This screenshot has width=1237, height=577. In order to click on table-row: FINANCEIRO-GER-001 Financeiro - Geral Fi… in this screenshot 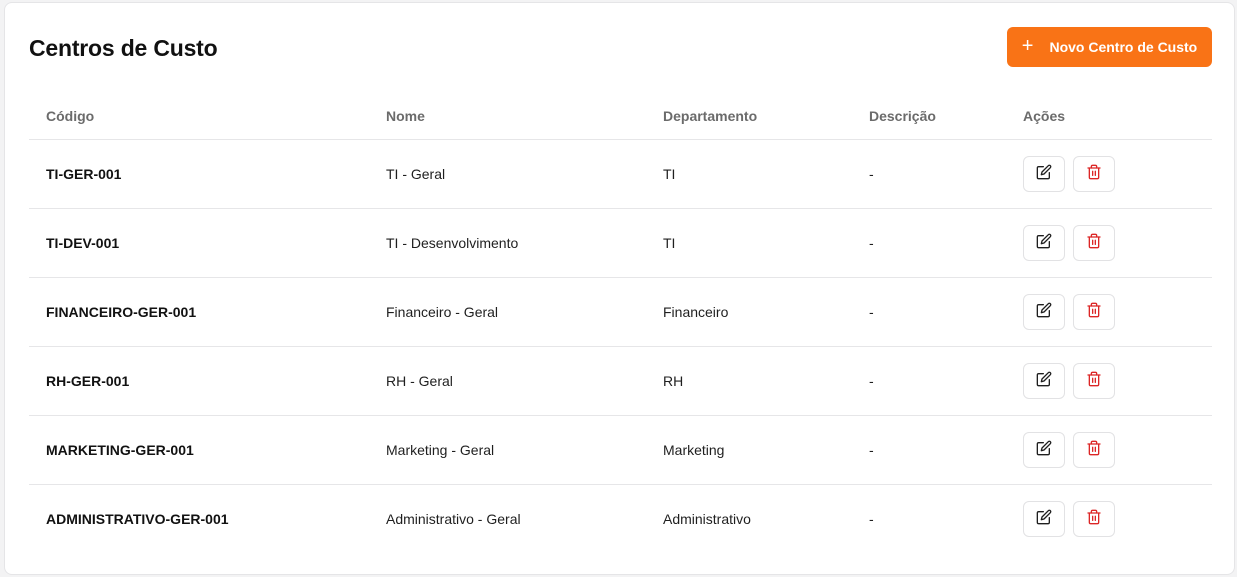, I will do `click(620, 312)`.